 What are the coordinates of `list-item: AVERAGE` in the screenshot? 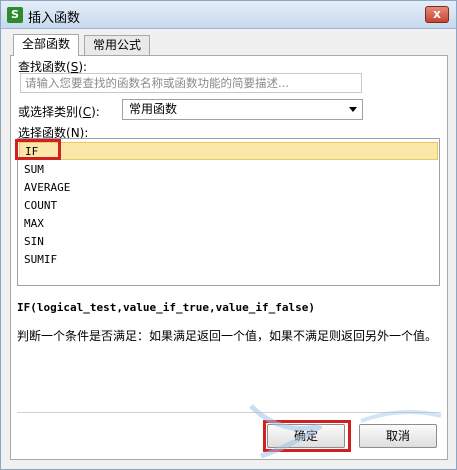 It's located at (228, 188).